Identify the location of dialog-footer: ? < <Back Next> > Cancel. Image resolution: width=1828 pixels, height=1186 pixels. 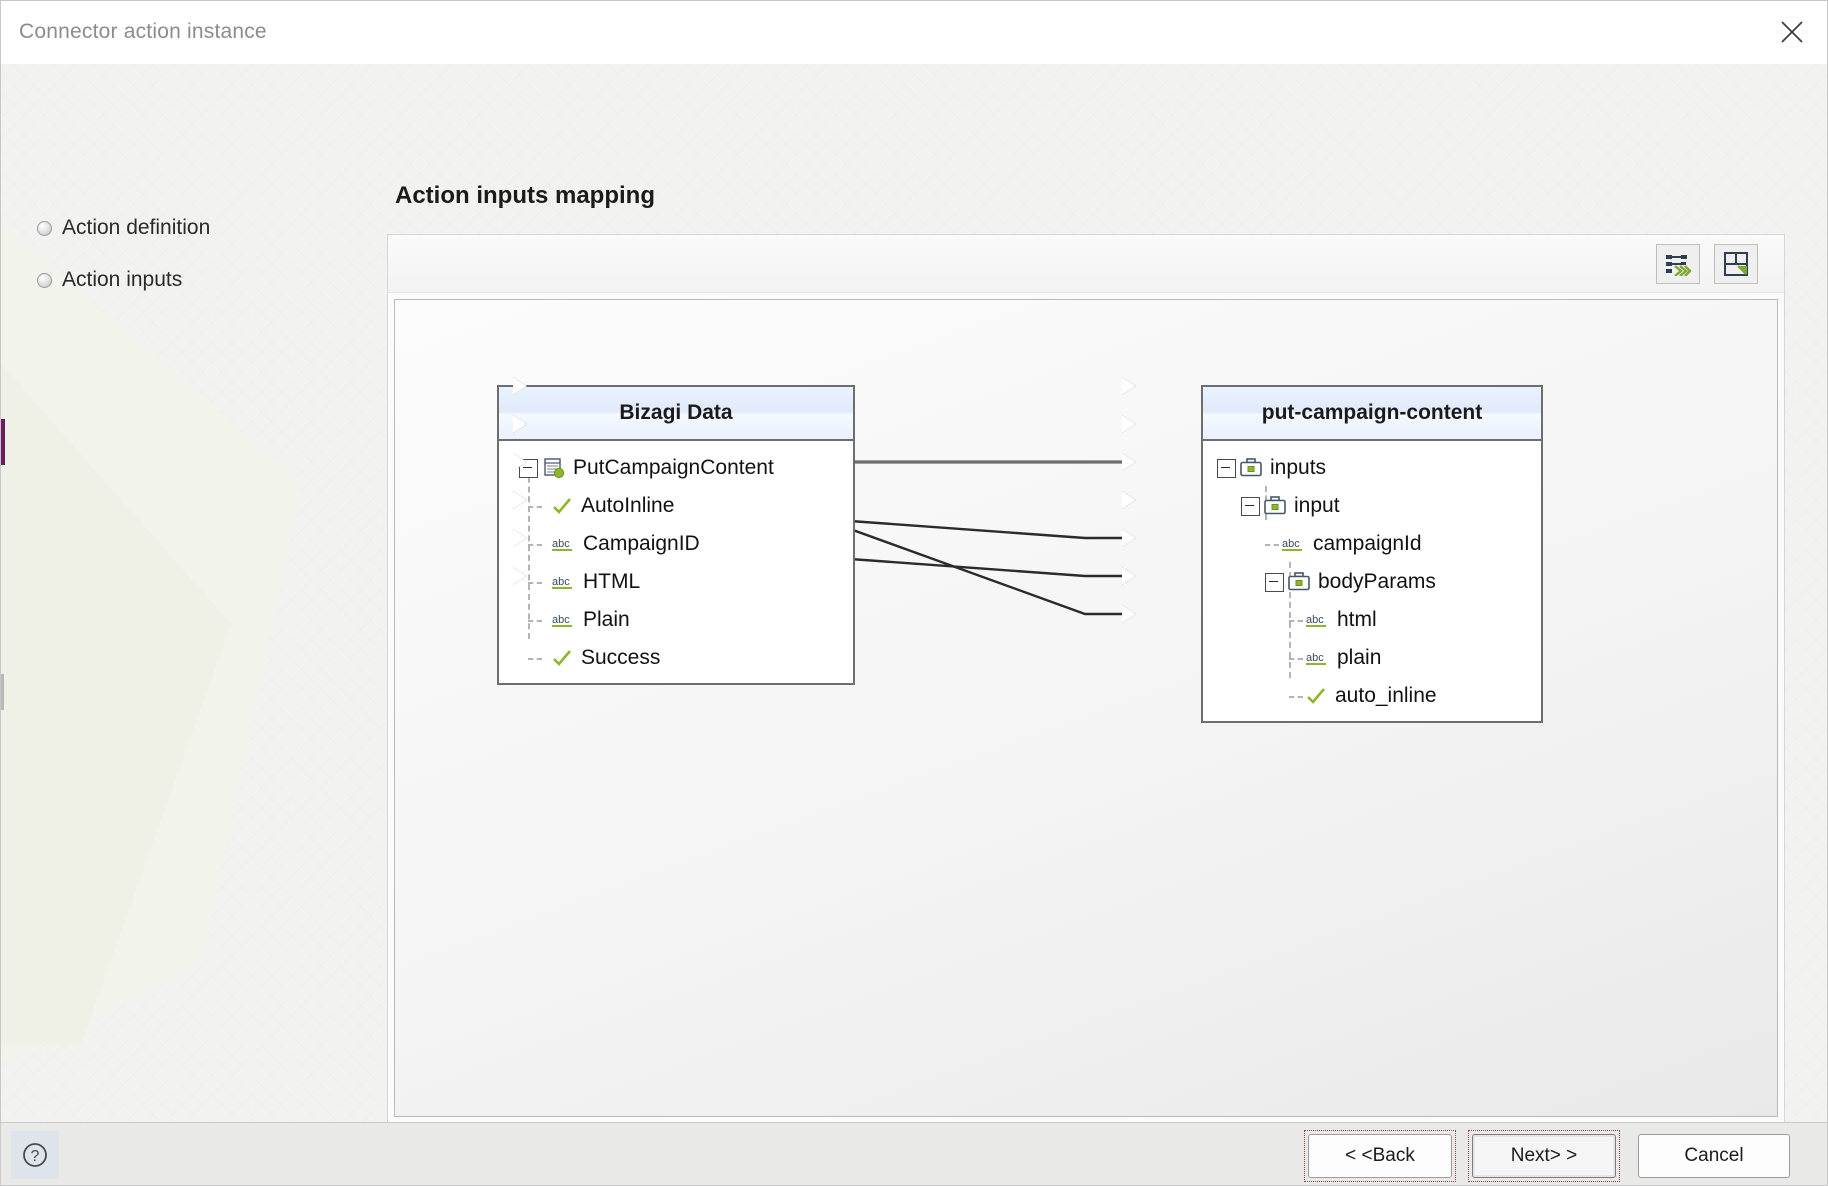
(914, 1153).